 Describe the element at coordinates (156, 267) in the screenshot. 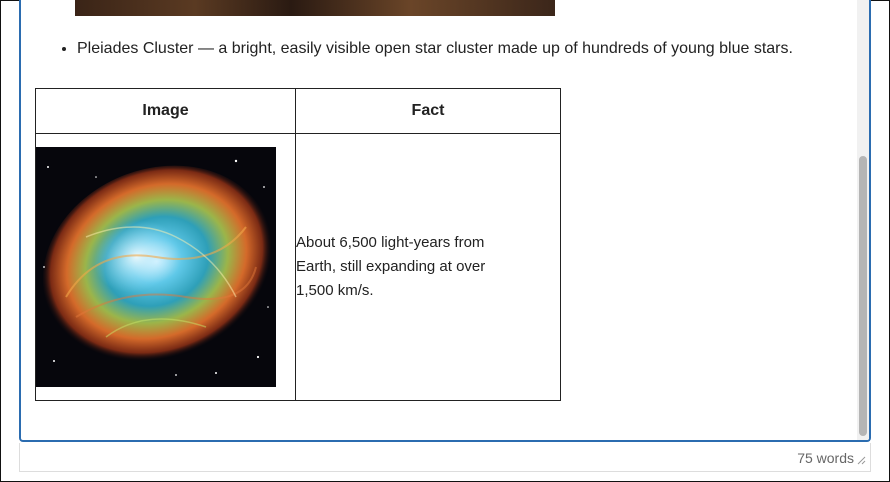

I see `crab-nebula-image` at that location.